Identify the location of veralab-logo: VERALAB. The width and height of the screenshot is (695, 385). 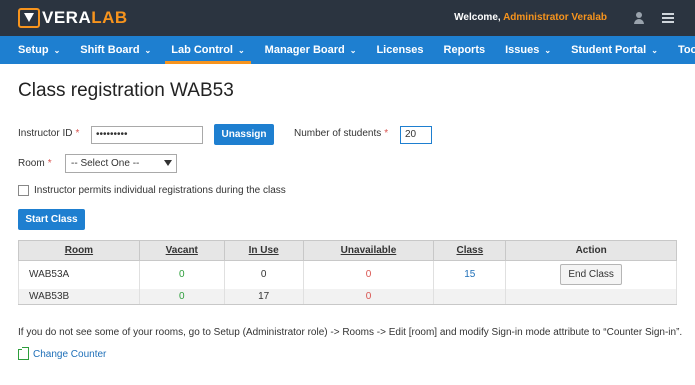
(73, 18).